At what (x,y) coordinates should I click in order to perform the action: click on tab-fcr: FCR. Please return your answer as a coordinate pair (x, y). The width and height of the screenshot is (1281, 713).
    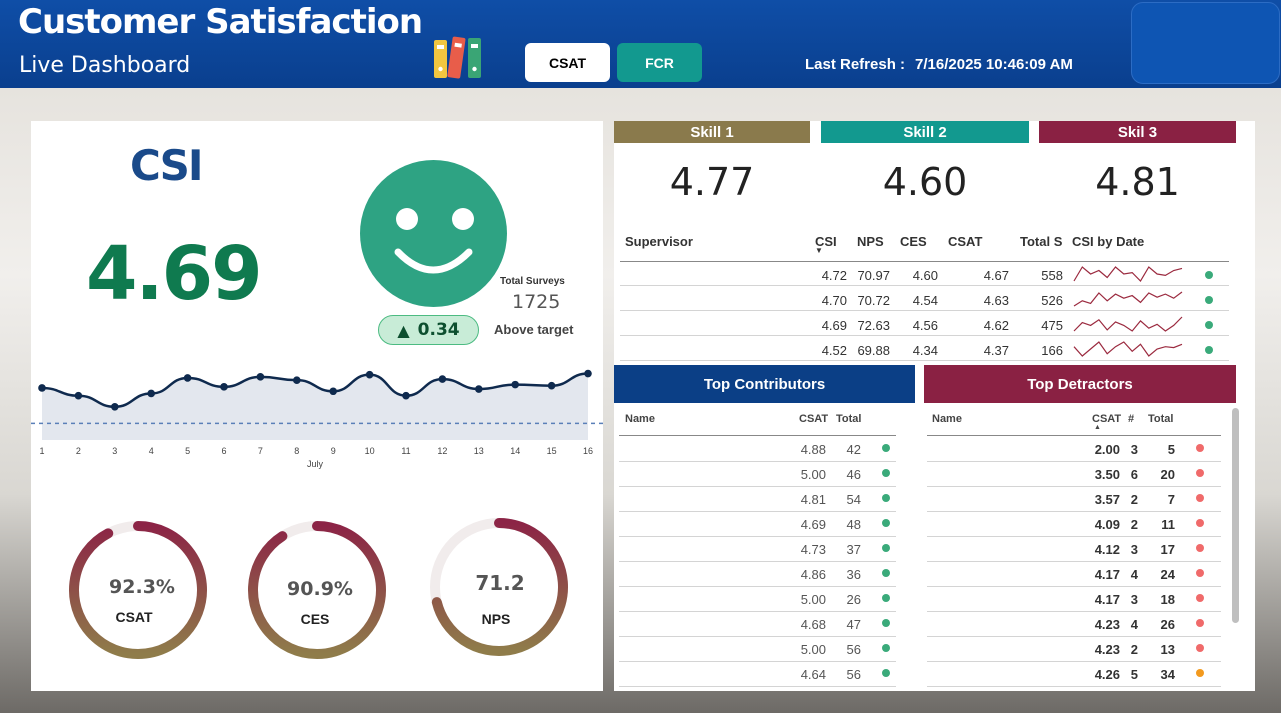
    Looking at the image, I should click on (659, 62).